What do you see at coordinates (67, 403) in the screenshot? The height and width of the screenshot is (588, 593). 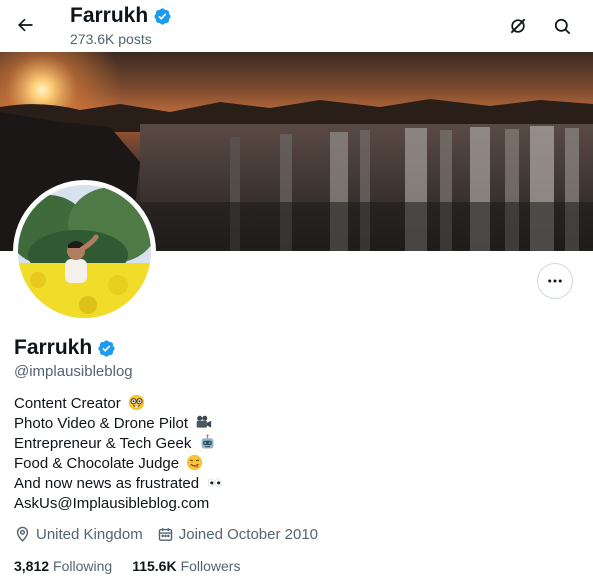 I see `bio-line-text: Content Creator` at bounding box center [67, 403].